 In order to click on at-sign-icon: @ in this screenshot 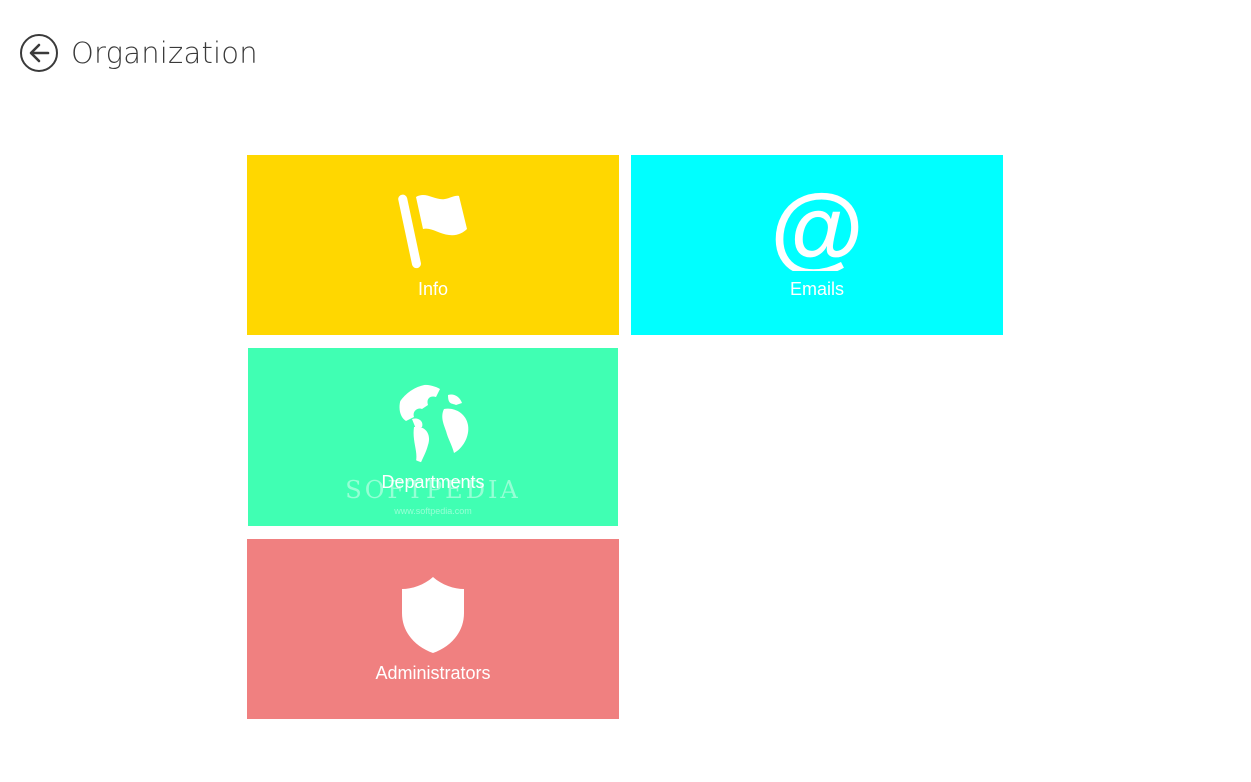, I will do `click(817, 231)`.